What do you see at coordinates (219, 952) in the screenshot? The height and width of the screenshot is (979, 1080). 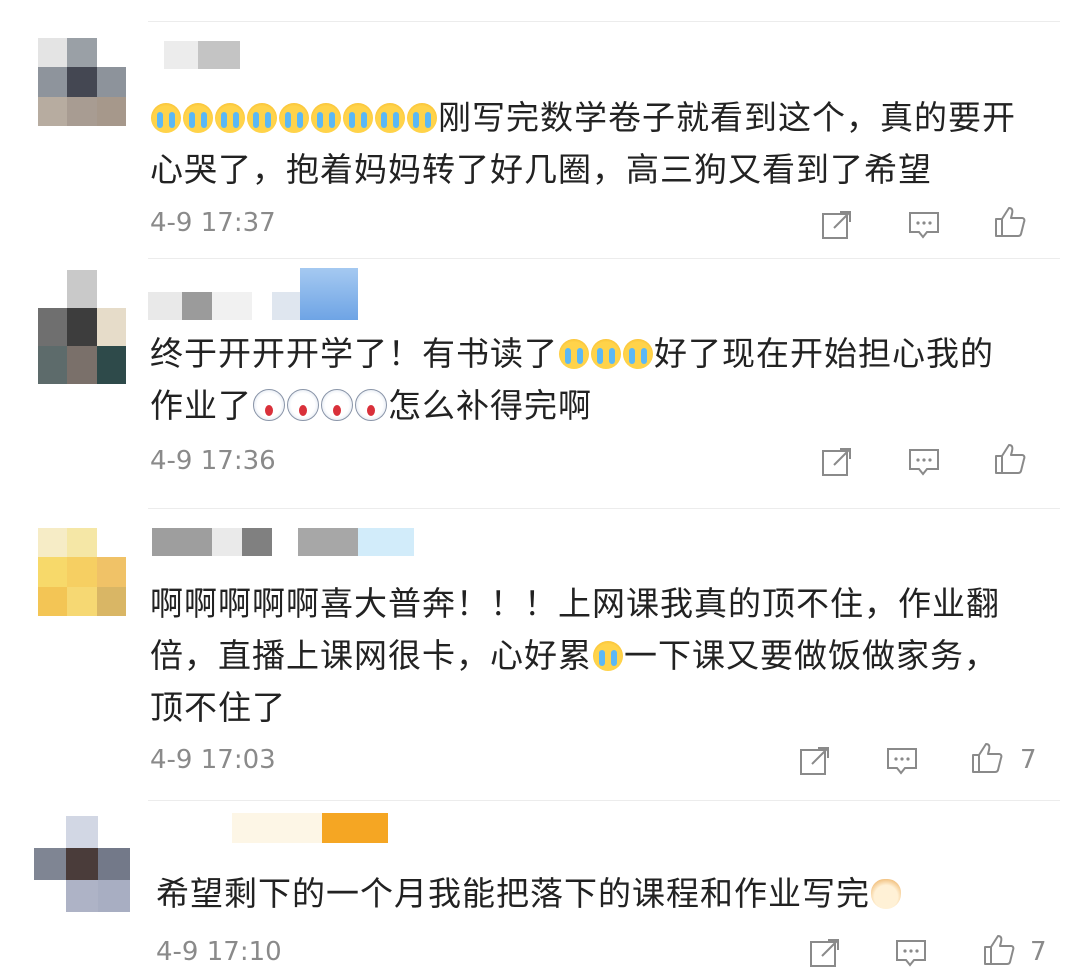 I see `comment-time: 4-9 17:10` at bounding box center [219, 952].